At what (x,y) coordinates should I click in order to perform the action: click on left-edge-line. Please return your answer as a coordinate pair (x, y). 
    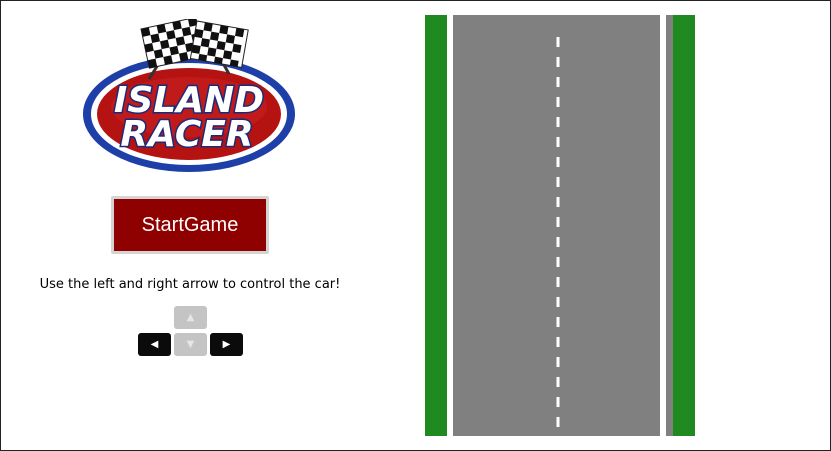
    Looking at the image, I should click on (450, 225).